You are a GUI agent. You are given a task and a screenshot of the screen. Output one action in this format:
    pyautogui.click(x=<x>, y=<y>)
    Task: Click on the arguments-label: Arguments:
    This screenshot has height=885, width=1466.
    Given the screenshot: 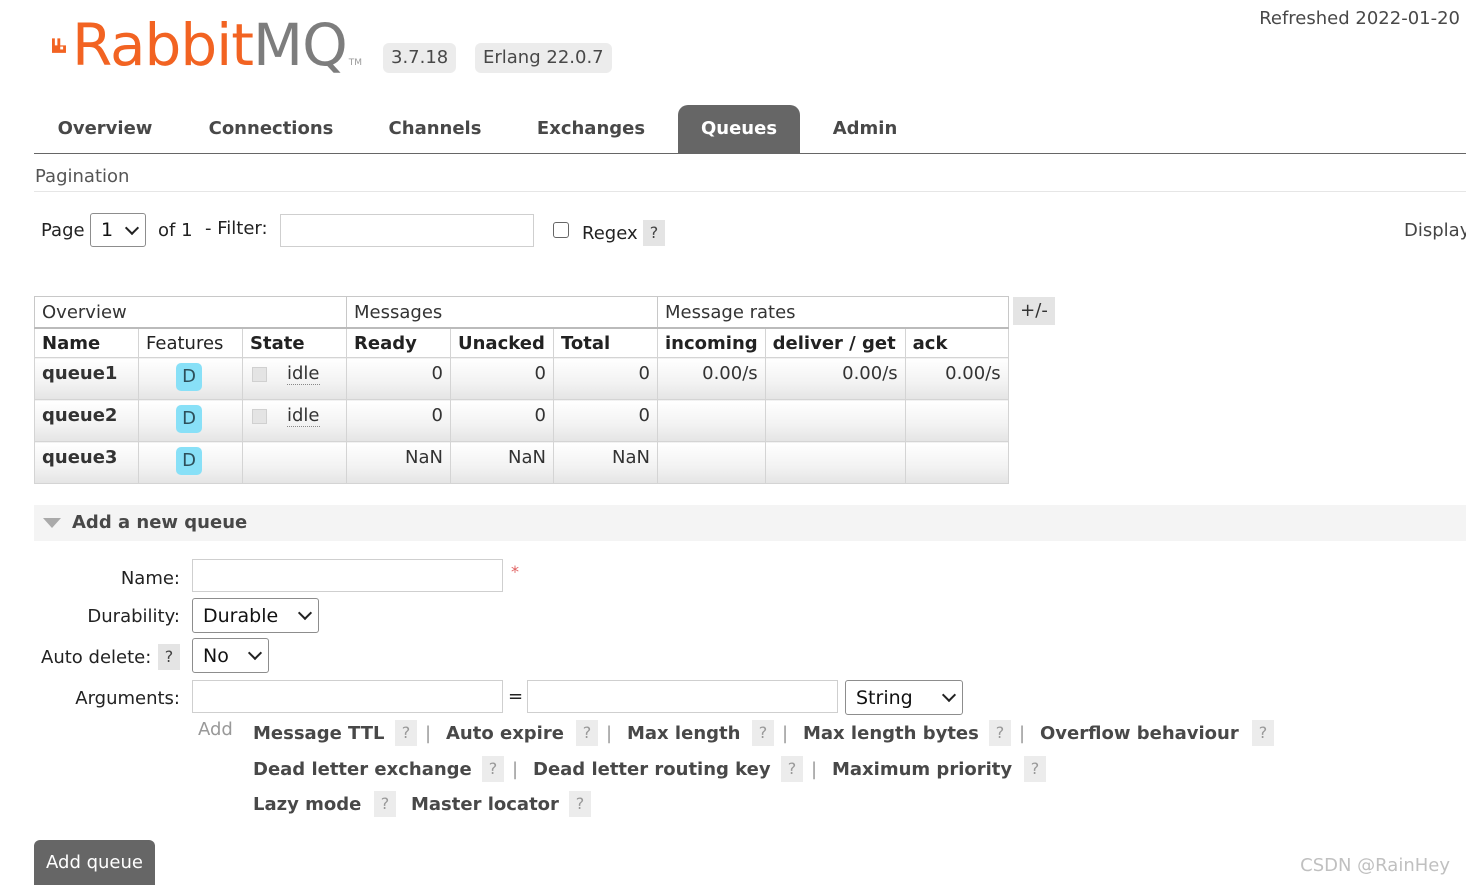 What is the action you would take?
    pyautogui.click(x=127, y=698)
    